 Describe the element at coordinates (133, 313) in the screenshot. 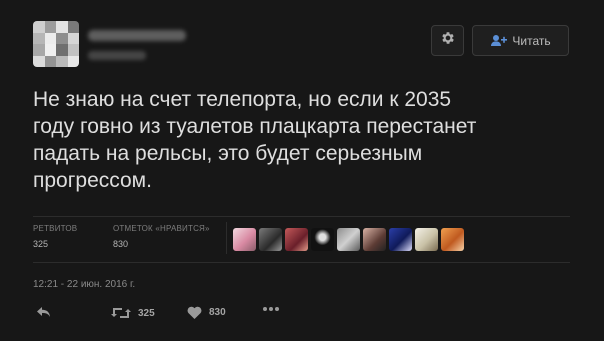

I see `retweet-button: 325` at that location.